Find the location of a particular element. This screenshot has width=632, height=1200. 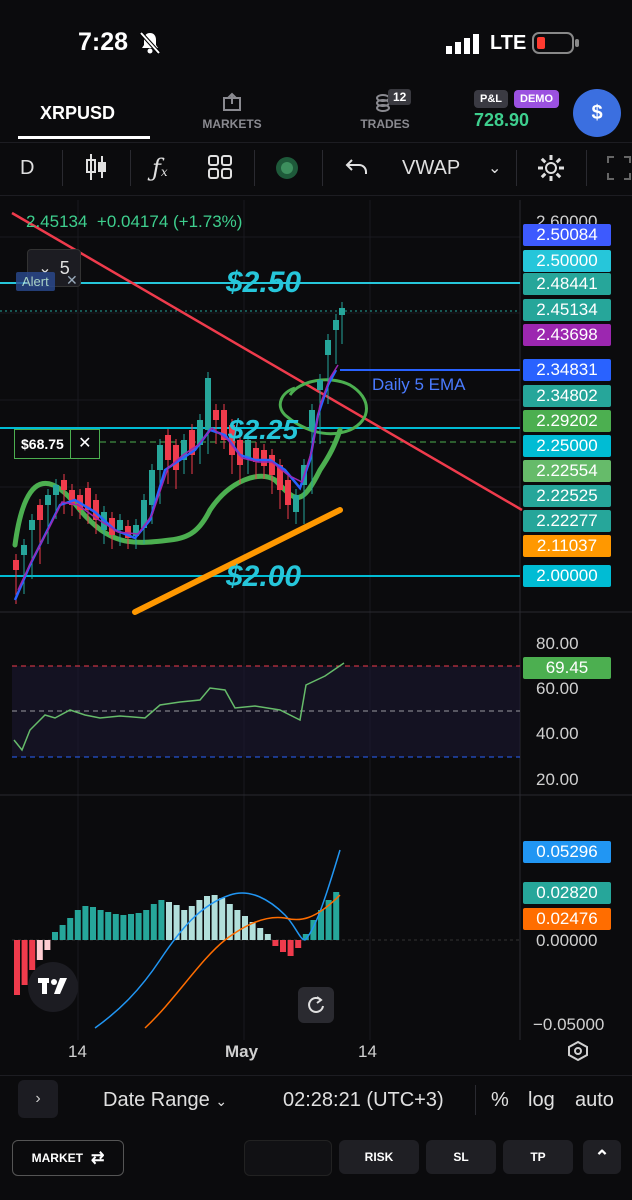

price-level-label: 2.50000 is located at coordinates (567, 261).